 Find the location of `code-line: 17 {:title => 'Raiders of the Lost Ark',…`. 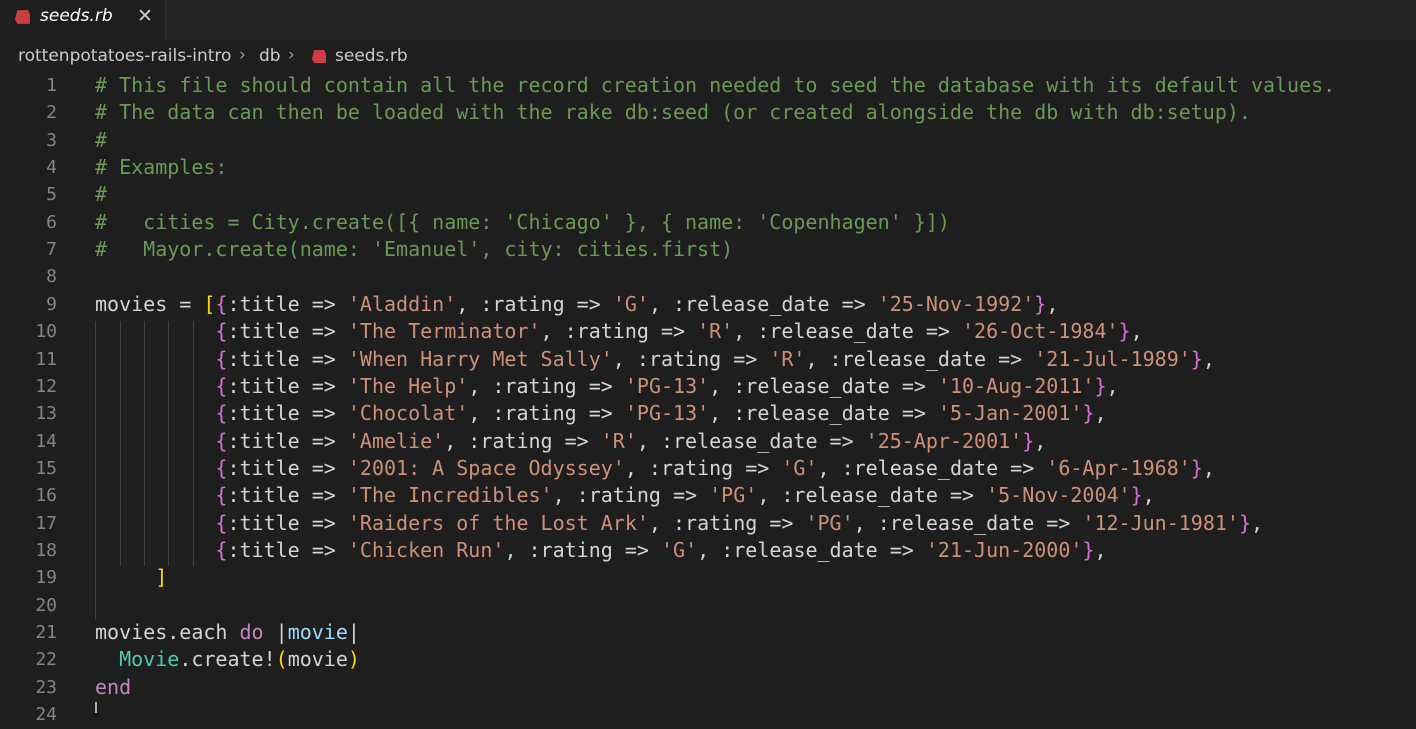

code-line: 17 {:title => 'Raiders of the Lost Ark',… is located at coordinates (708, 524).